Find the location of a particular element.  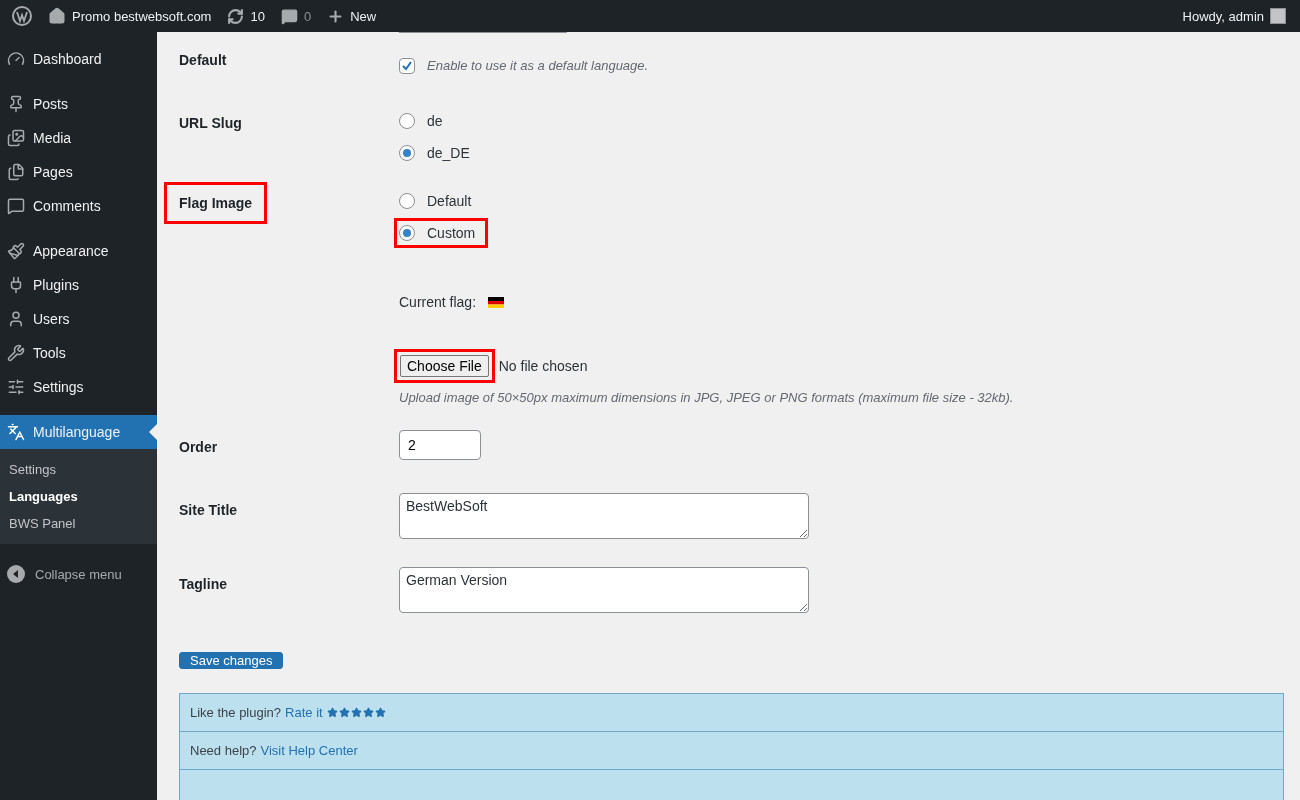

comment-icon is located at coordinates (289, 16).